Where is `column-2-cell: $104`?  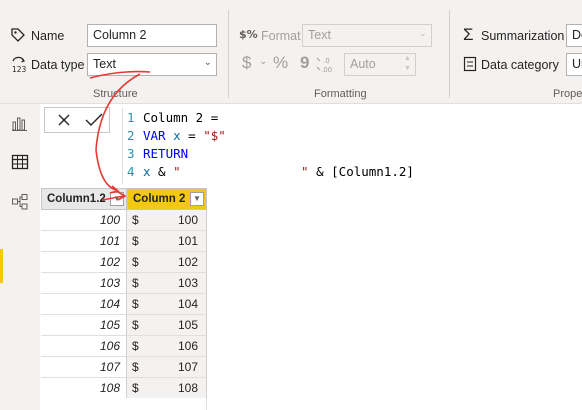
column-2-cell: $104 is located at coordinates (167, 304).